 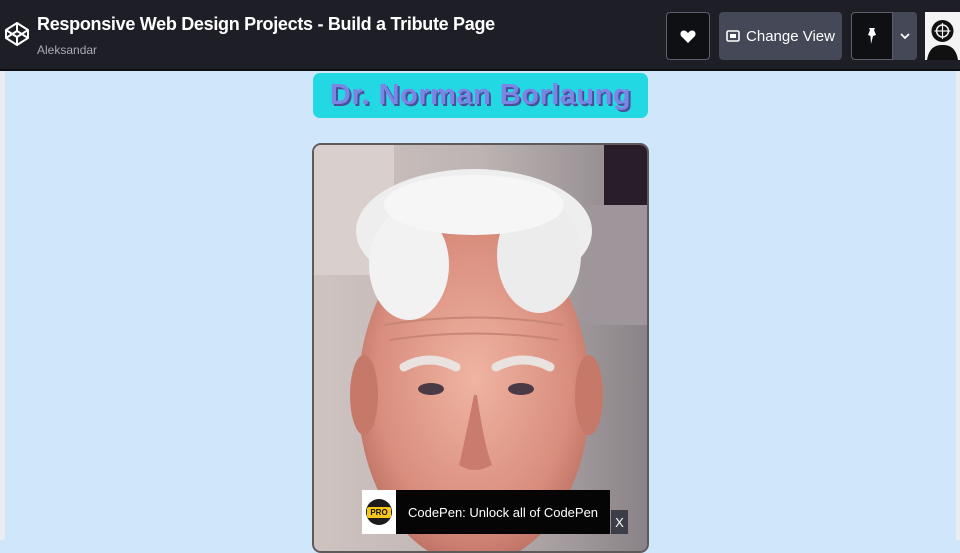 I want to click on user-avatar, so click(x=942, y=36).